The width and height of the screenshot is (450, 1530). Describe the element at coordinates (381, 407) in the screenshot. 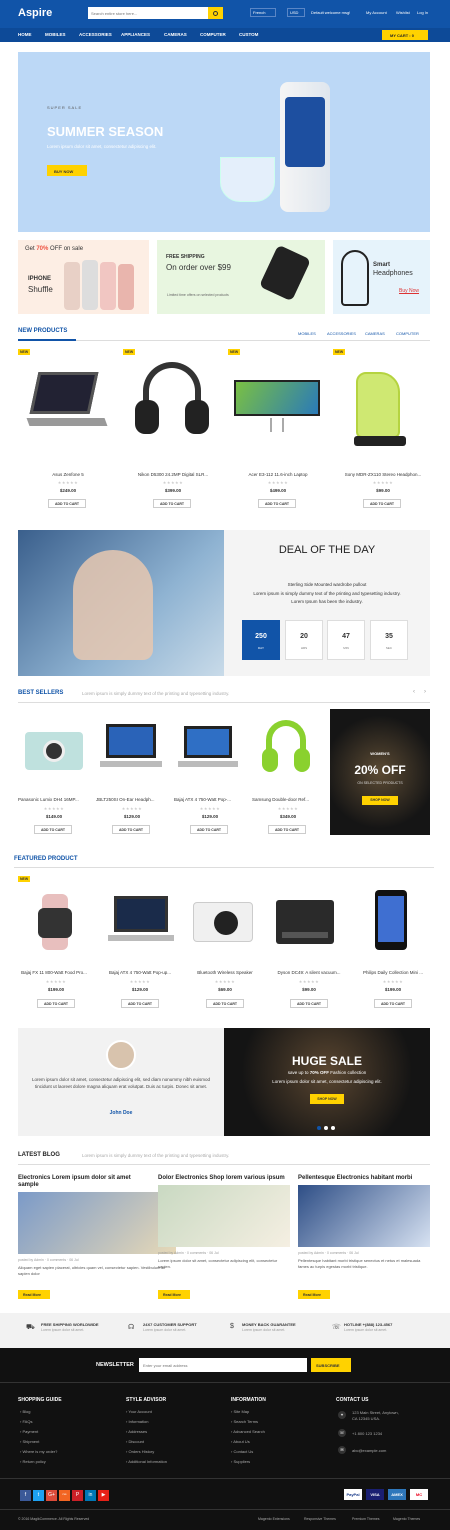

I see `kettle-image` at that location.